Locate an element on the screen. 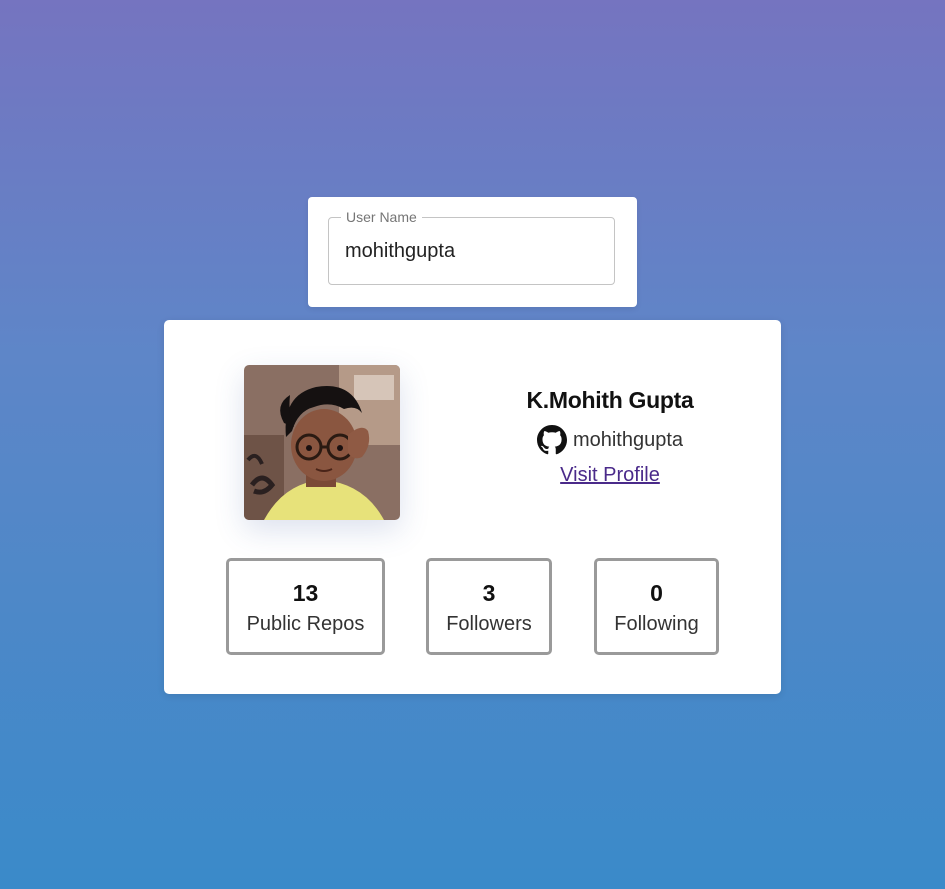 This screenshot has height=889, width=945. github-icon is located at coordinates (551, 440).